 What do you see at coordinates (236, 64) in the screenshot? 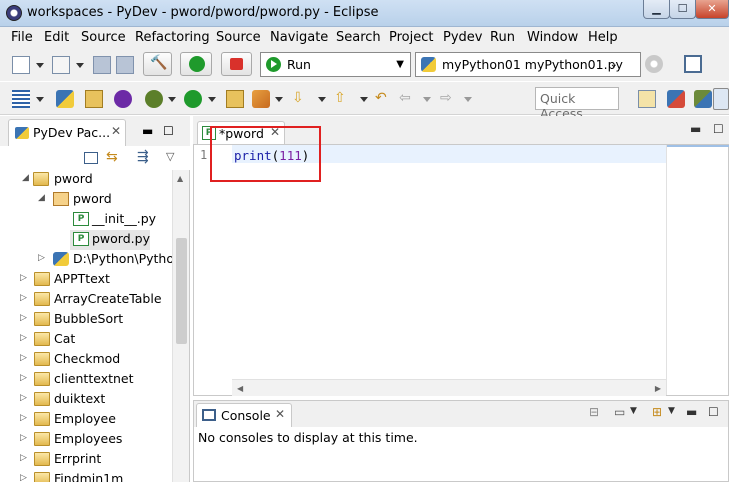
I see `terminate-button` at bounding box center [236, 64].